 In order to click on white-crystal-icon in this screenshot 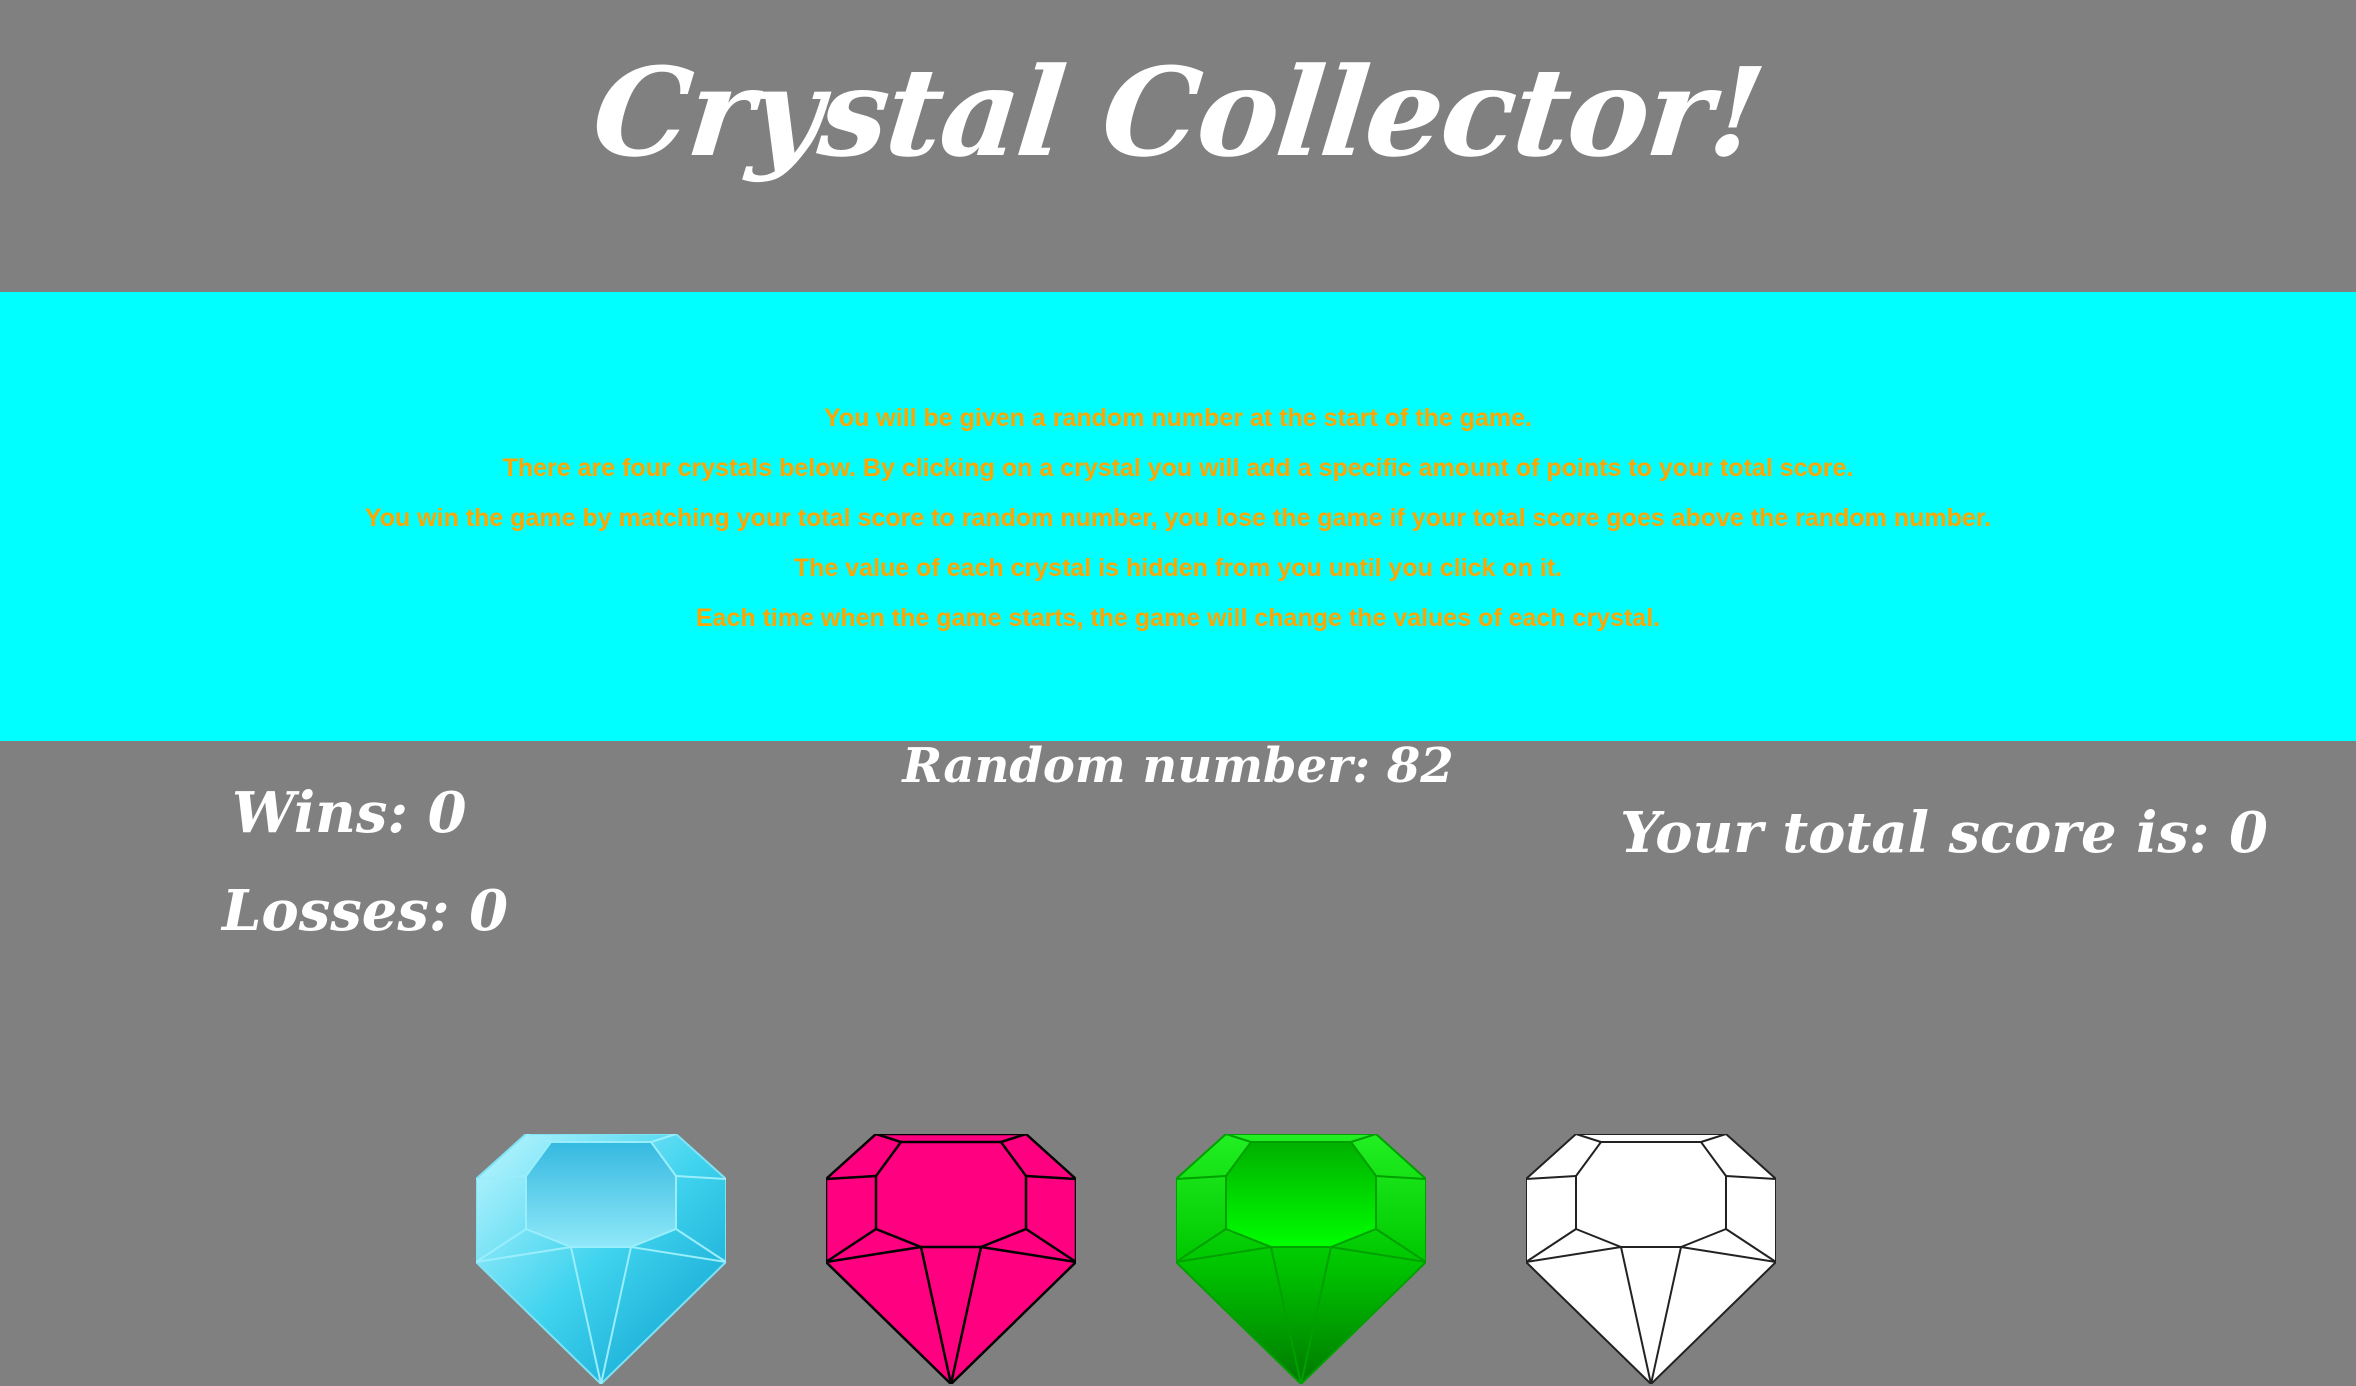, I will do `click(1651, 1259)`.